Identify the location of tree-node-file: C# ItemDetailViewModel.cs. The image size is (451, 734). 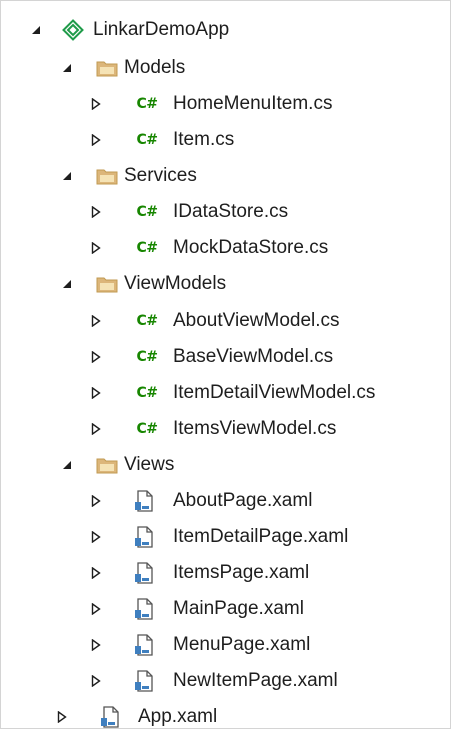
(225, 393).